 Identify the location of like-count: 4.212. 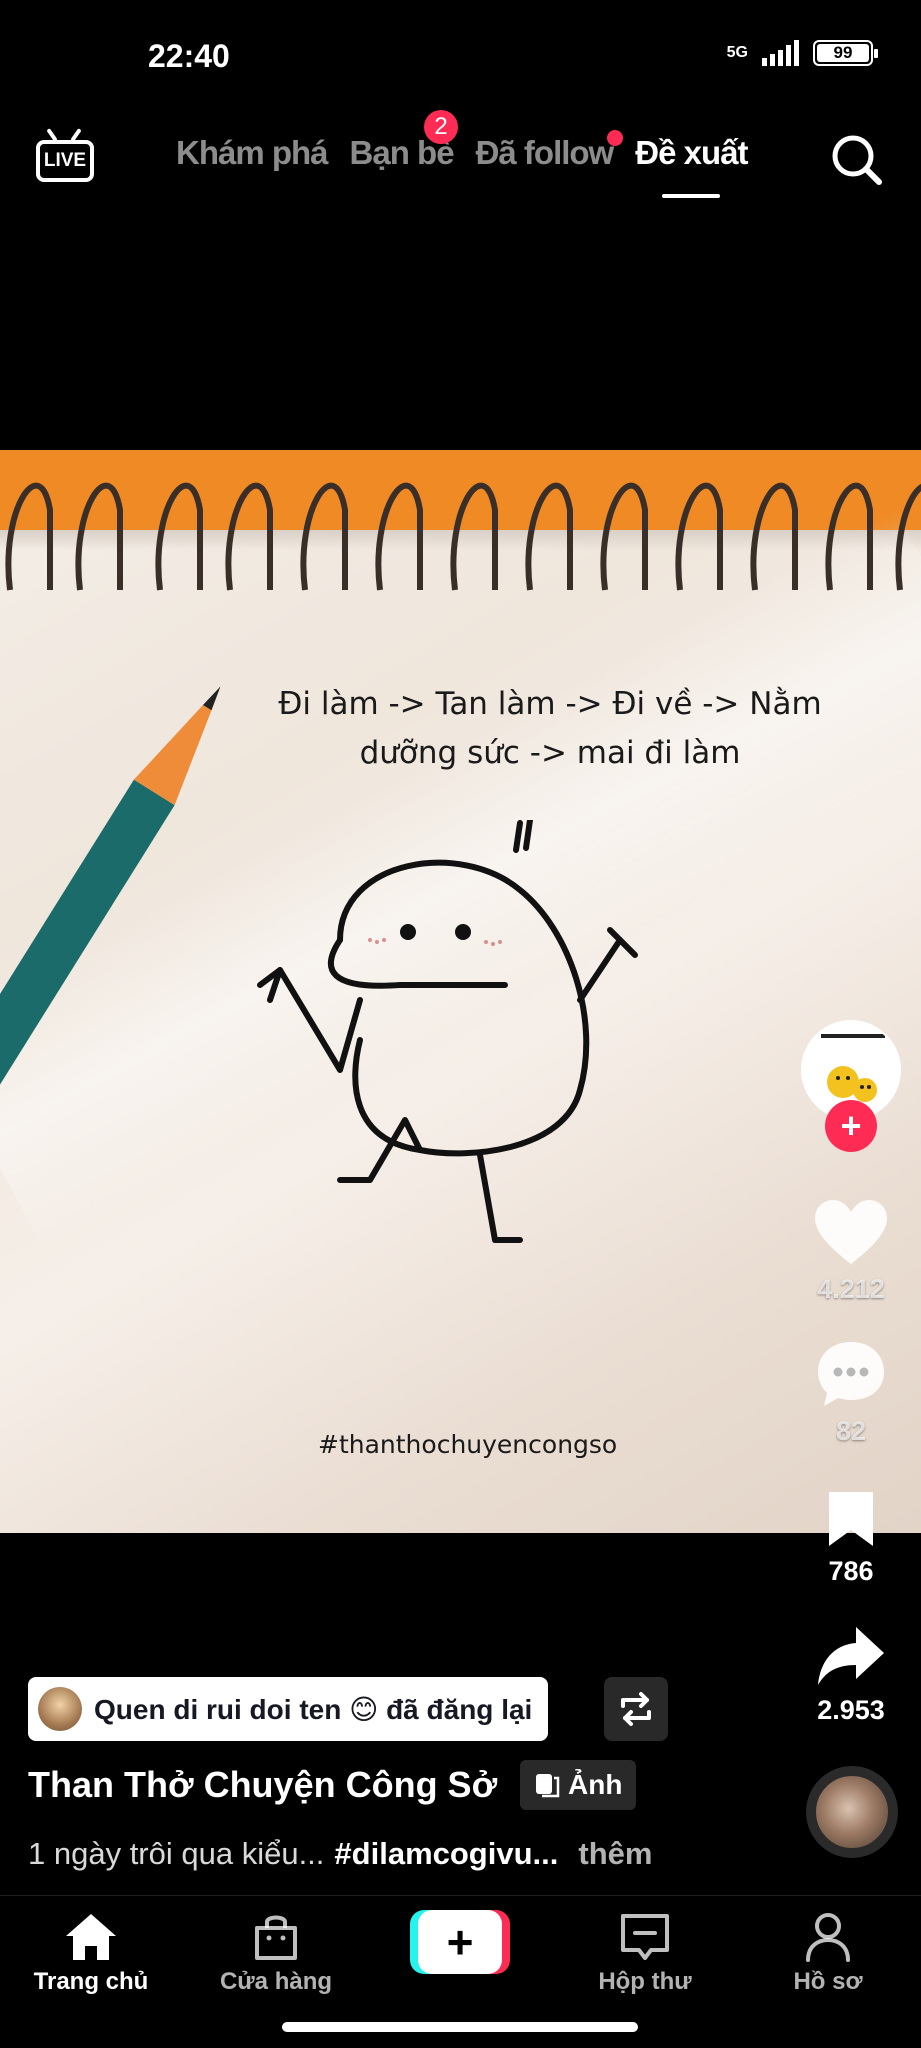
(851, 1289).